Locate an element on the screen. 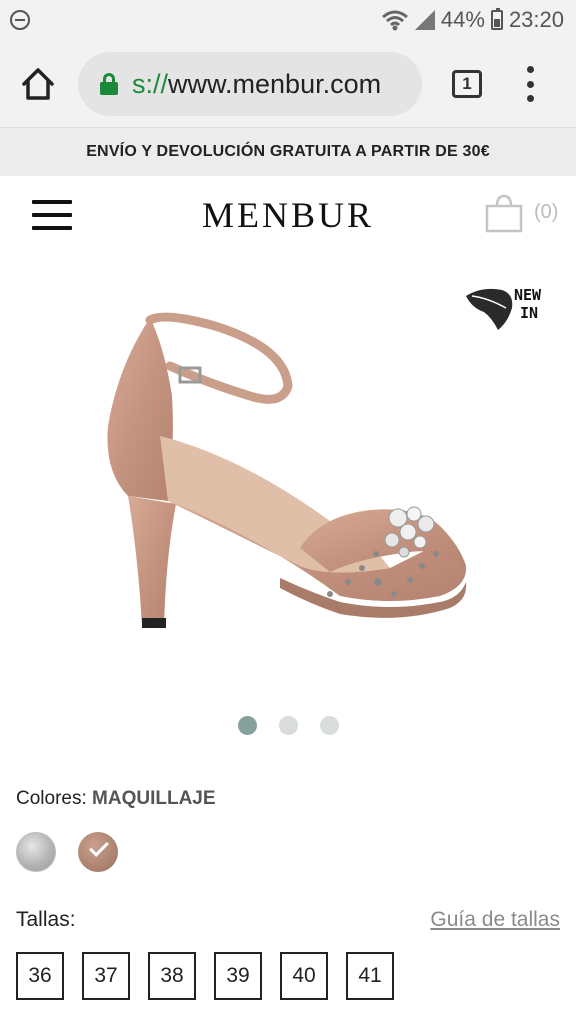 The image size is (576, 1024). address-bar: s:// www.menbur.com is located at coordinates (250, 84).